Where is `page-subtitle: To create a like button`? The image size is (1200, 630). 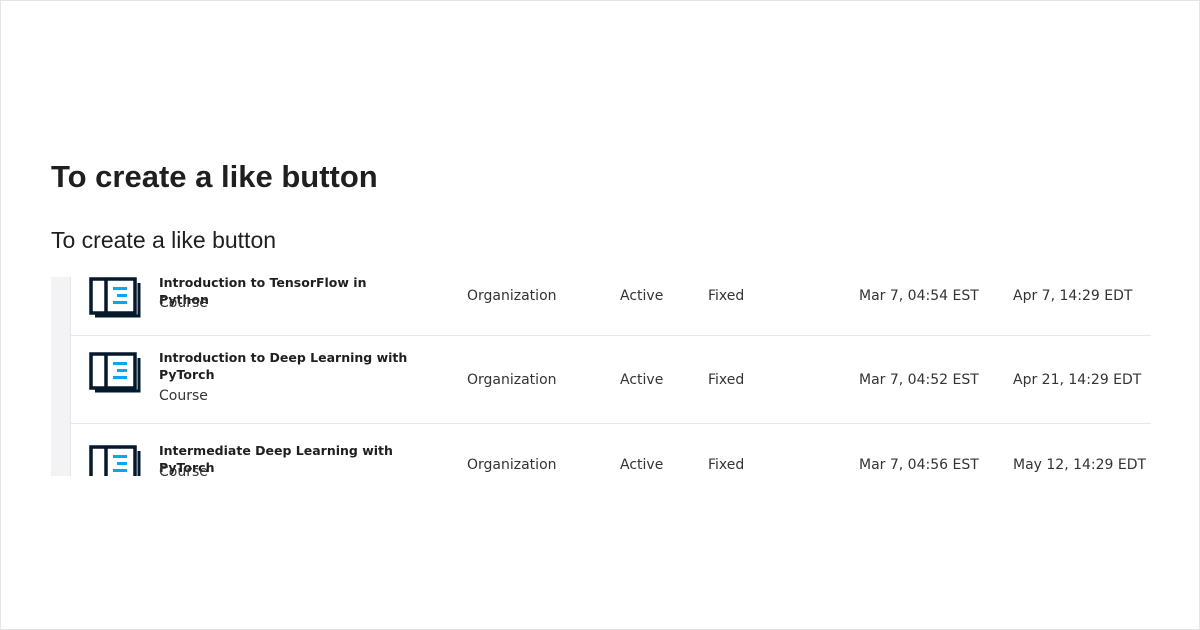 page-subtitle: To create a like button is located at coordinates (164, 240).